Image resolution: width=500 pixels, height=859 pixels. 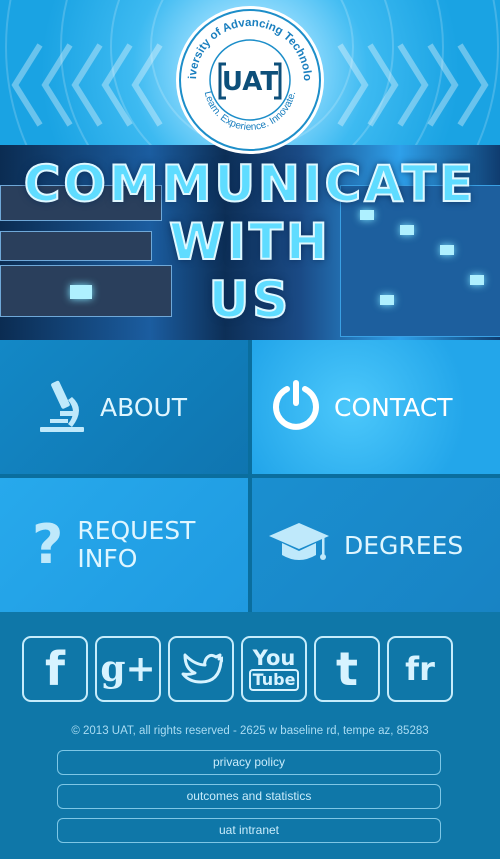 What do you see at coordinates (250, 184) in the screenshot?
I see `banner-title-line1: COMMUNICATE` at bounding box center [250, 184].